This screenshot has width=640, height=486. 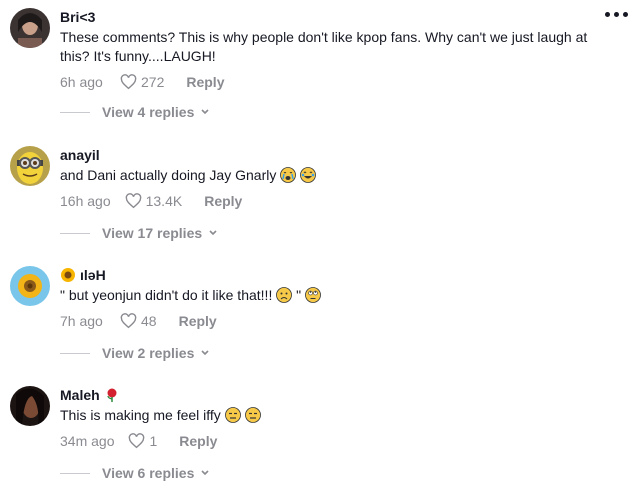 I want to click on timestamp: 34m ago, so click(x=87, y=441).